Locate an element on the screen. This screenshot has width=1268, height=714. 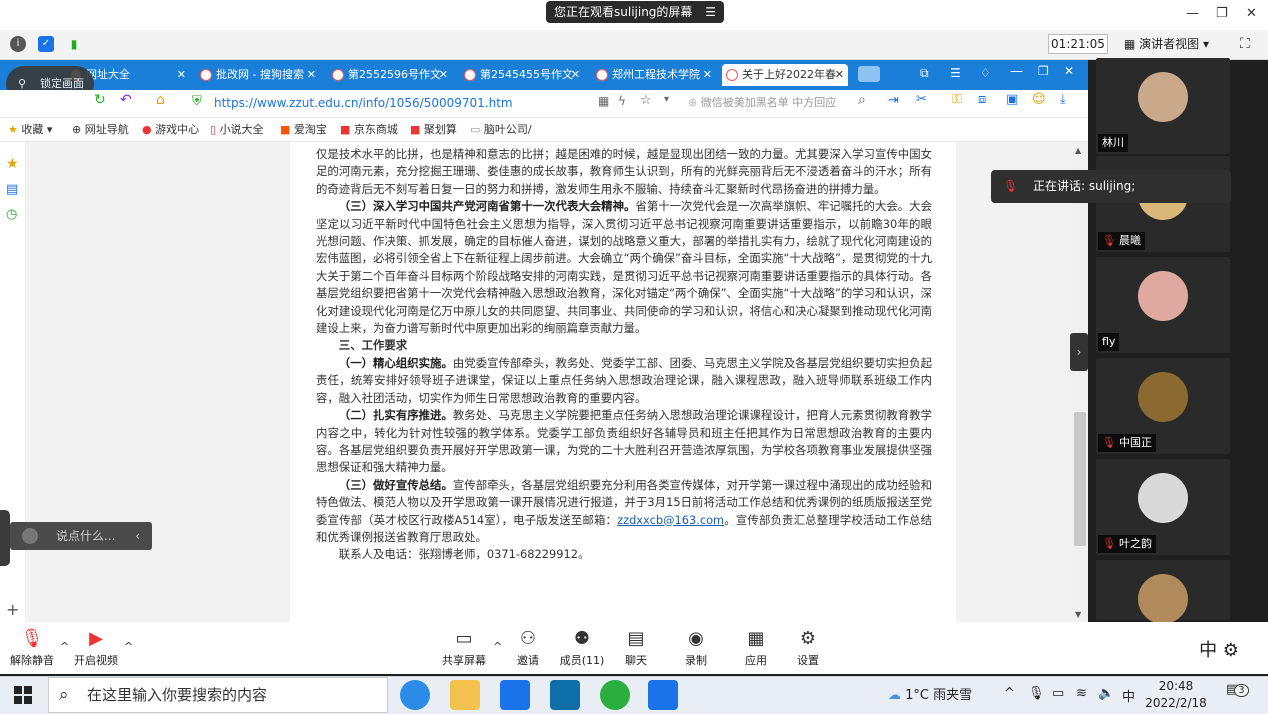
ime-indicator: 中 is located at coordinates (1128, 695).